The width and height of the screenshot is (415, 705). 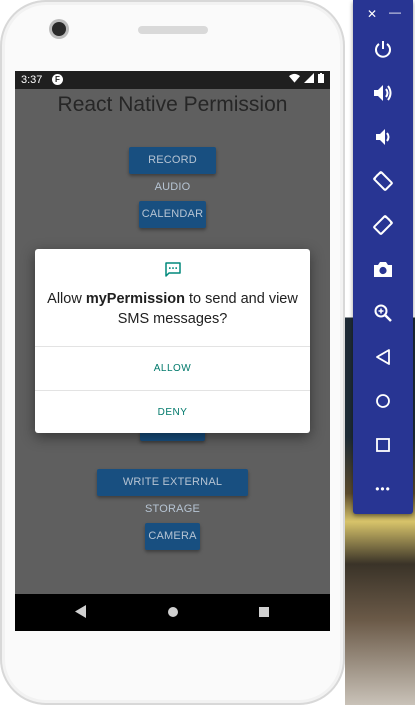 I want to click on app-title: React Native Permission, so click(x=172, y=104).